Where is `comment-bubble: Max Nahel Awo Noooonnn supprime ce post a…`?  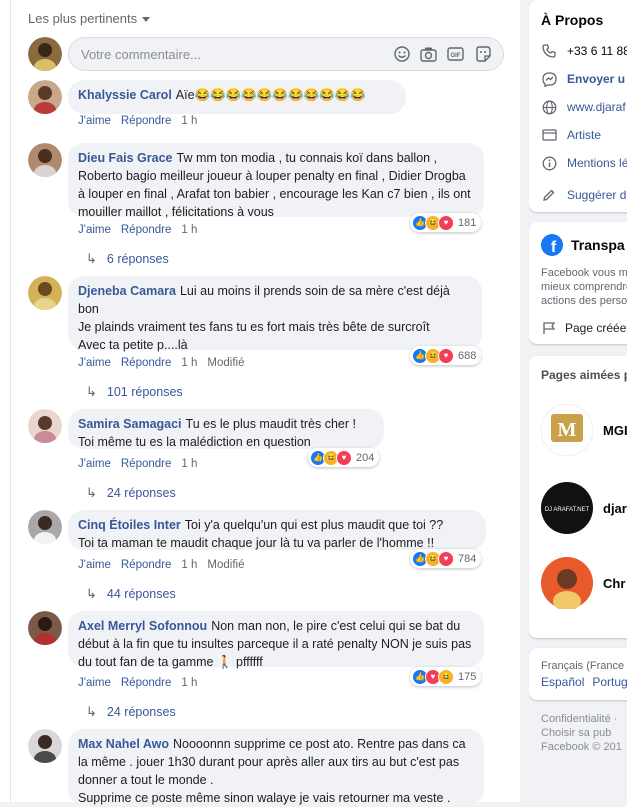
comment-bubble: Max Nahel Awo Noooonnn supprime ce post a… is located at coordinates (276, 767).